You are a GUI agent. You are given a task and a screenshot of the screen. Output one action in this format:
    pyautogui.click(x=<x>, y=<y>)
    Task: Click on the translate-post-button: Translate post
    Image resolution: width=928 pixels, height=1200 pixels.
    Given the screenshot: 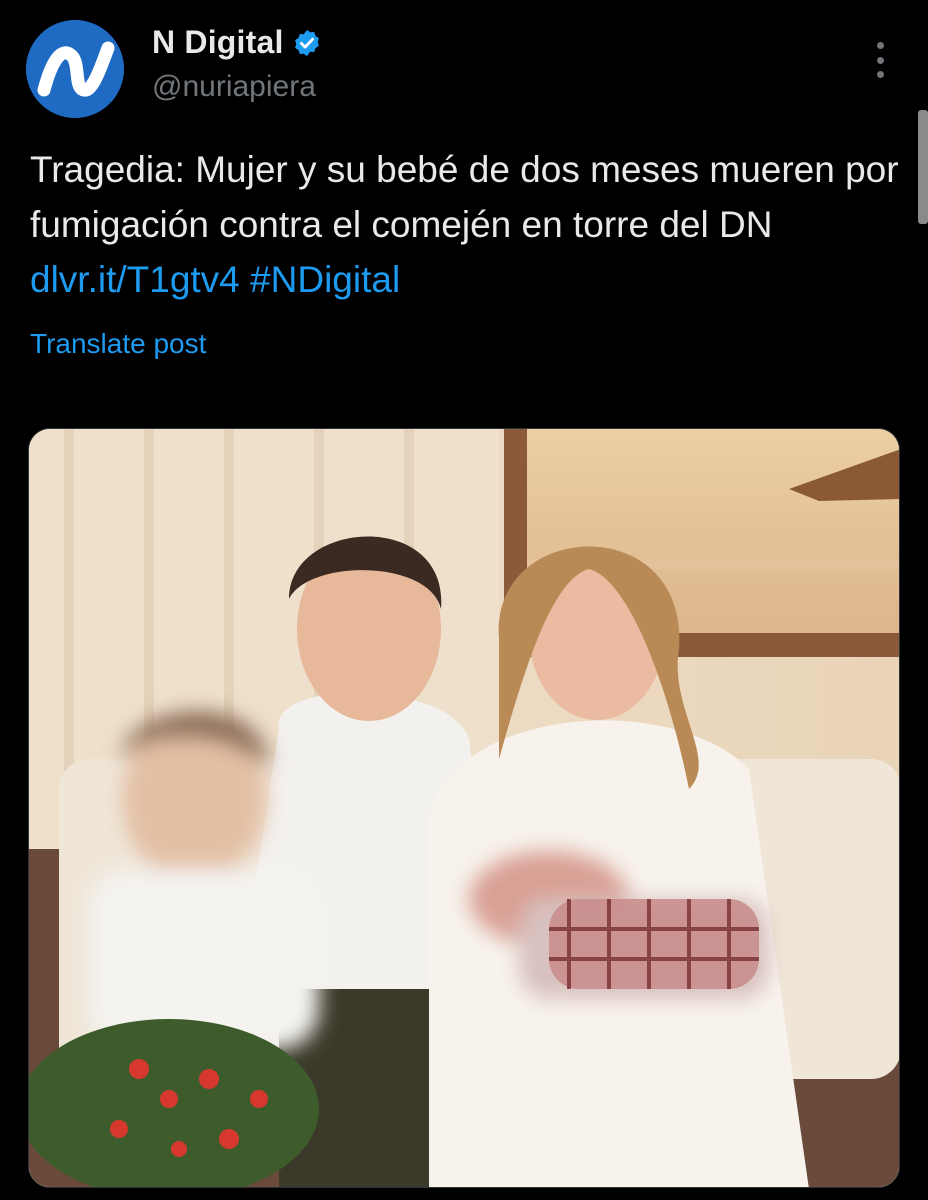 What is the action you would take?
    pyautogui.click(x=118, y=344)
    